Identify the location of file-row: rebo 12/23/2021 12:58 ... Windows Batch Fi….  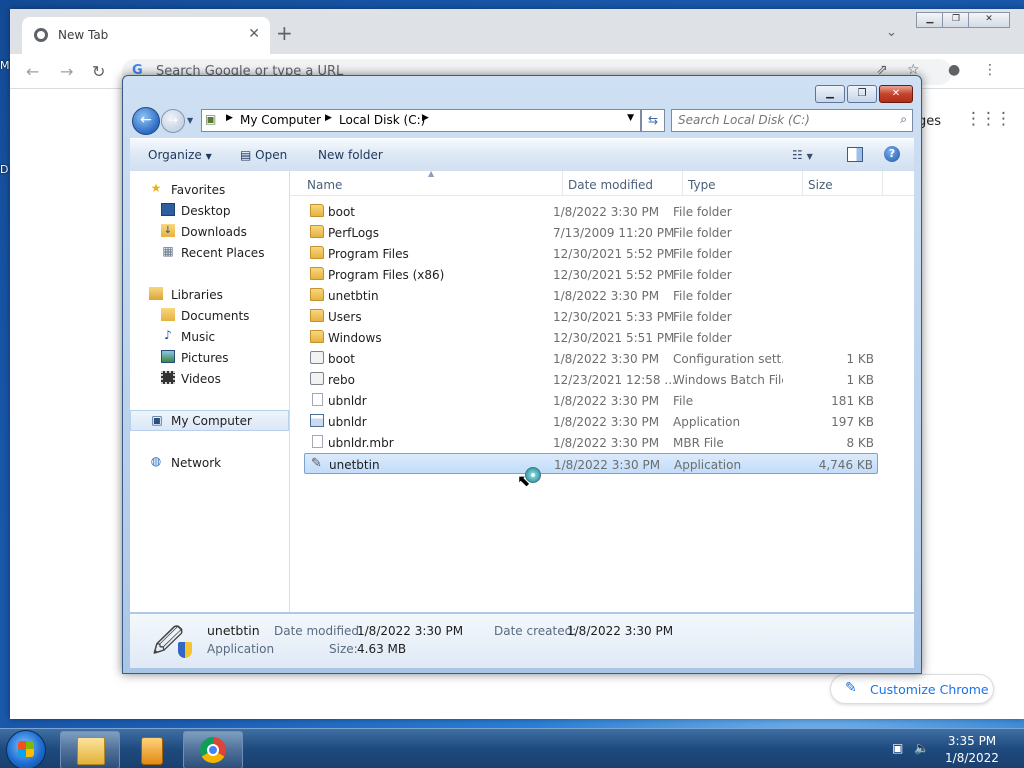
(591, 379).